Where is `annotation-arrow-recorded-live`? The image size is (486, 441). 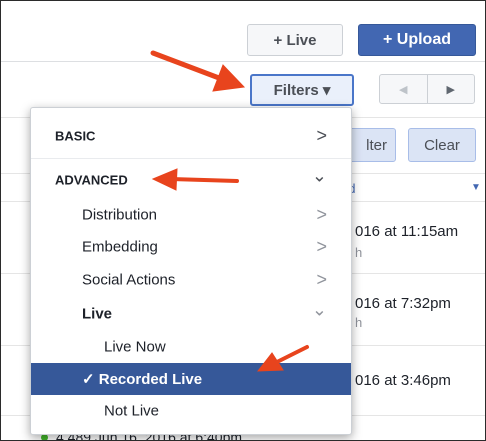
annotation-arrow-recorded-live is located at coordinates (282, 358).